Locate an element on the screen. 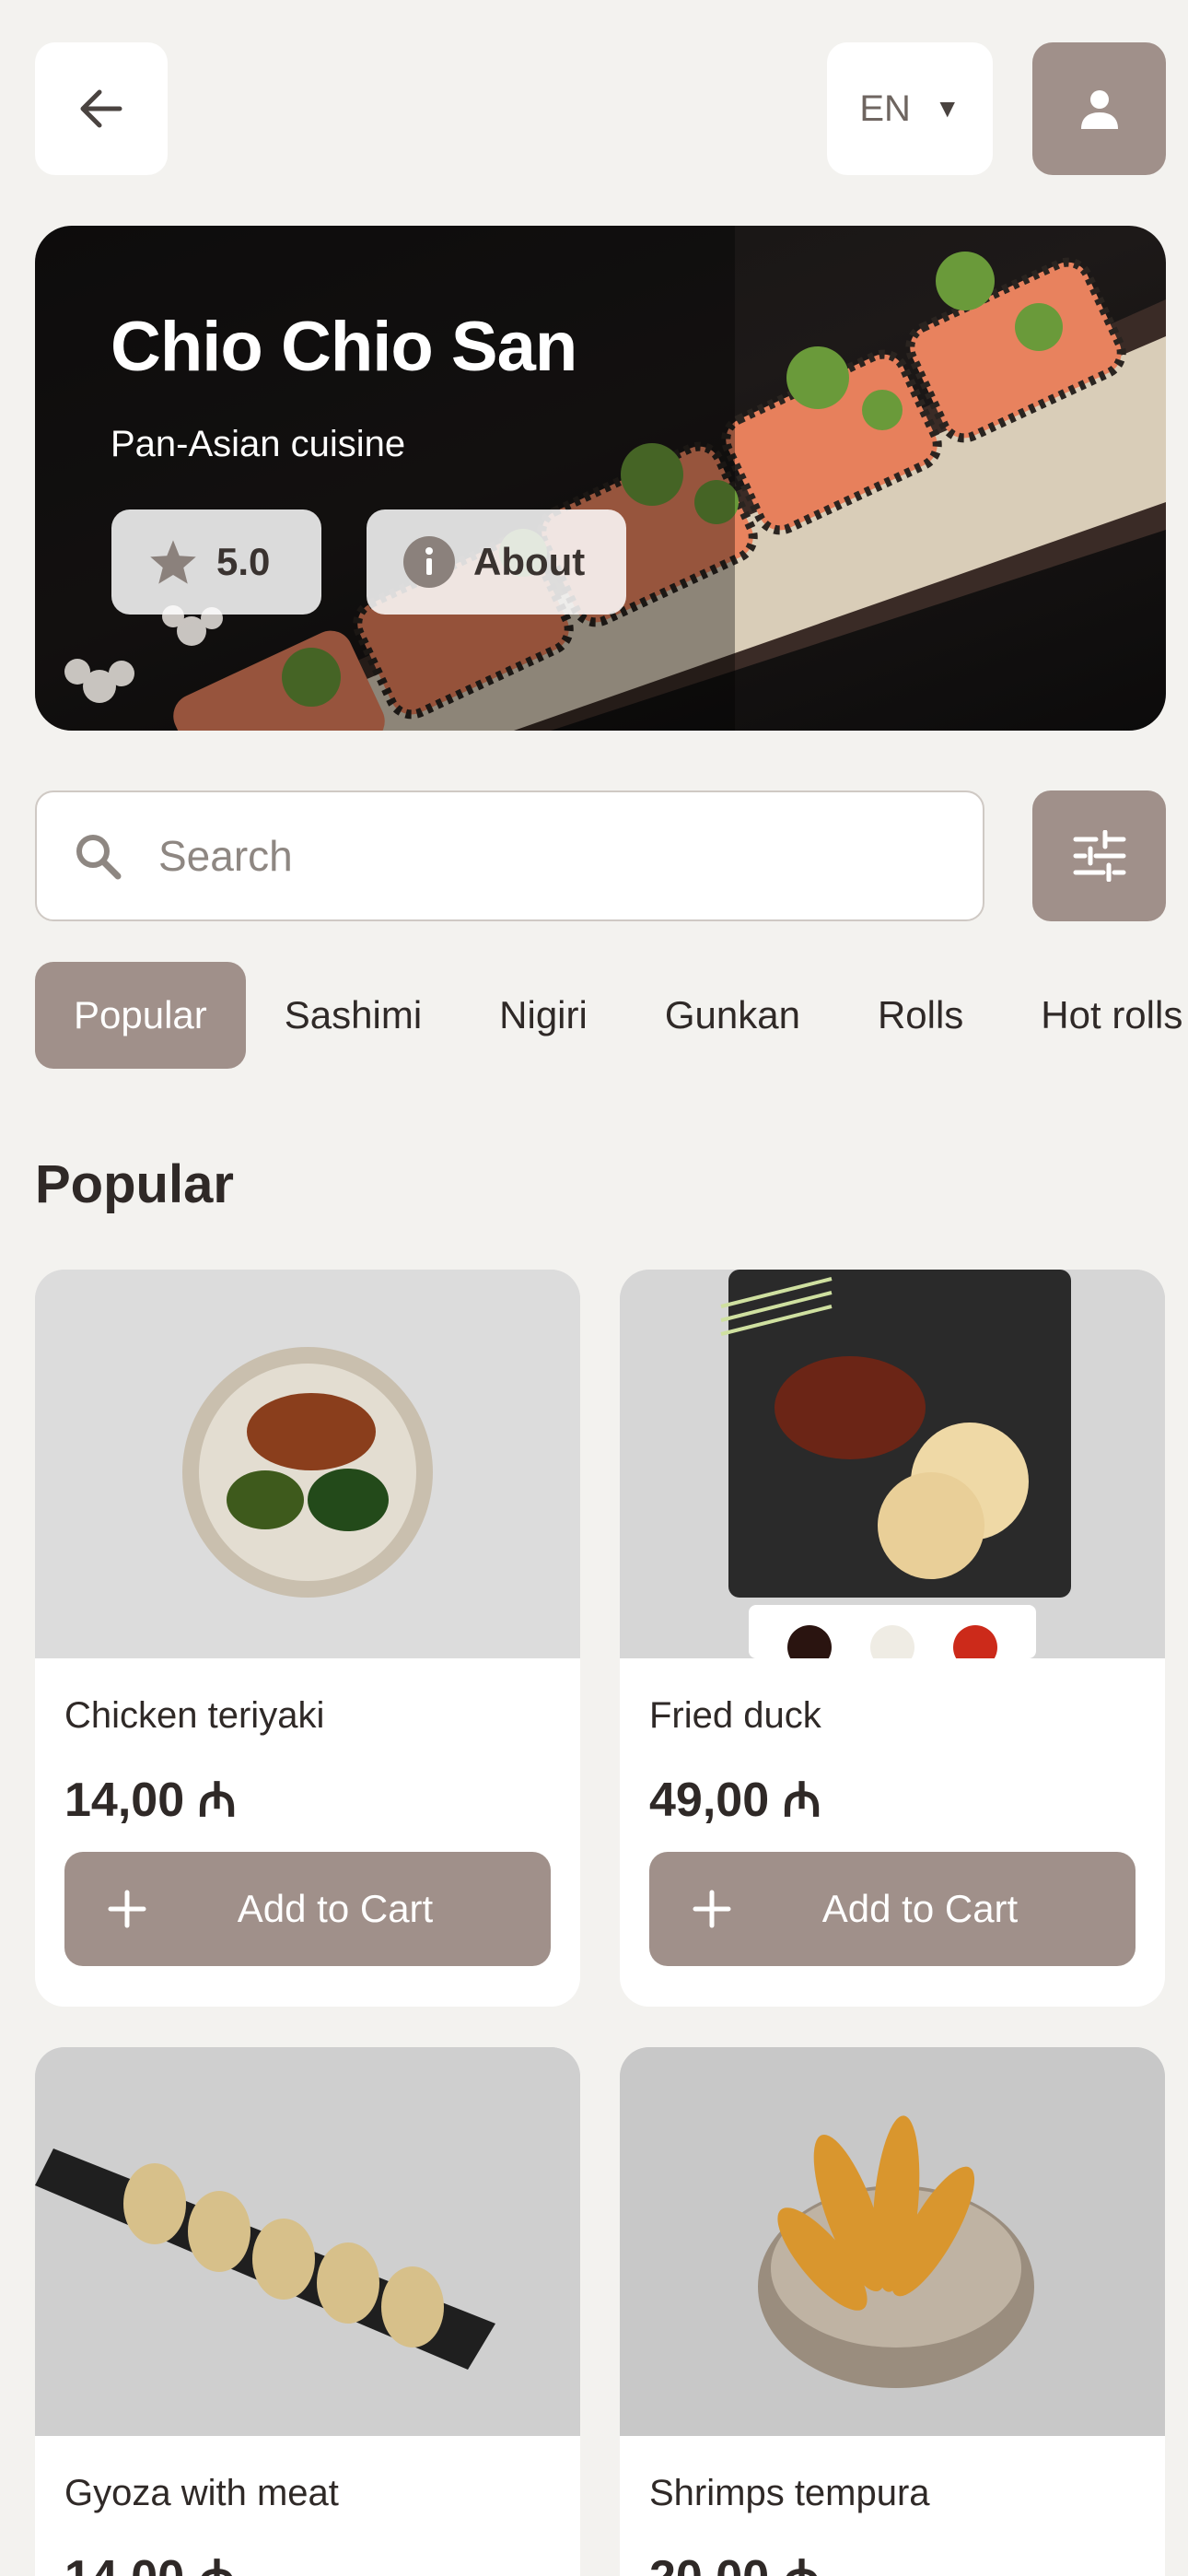 The width and height of the screenshot is (1188, 2576). profile-button is located at coordinates (1099, 108).